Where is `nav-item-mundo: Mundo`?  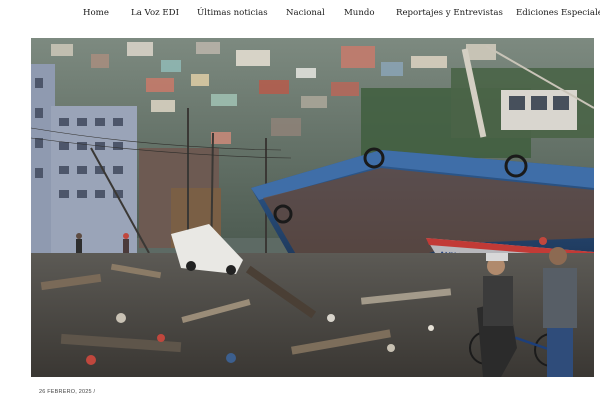
nav-item-mundo: Mundo is located at coordinates (359, 13).